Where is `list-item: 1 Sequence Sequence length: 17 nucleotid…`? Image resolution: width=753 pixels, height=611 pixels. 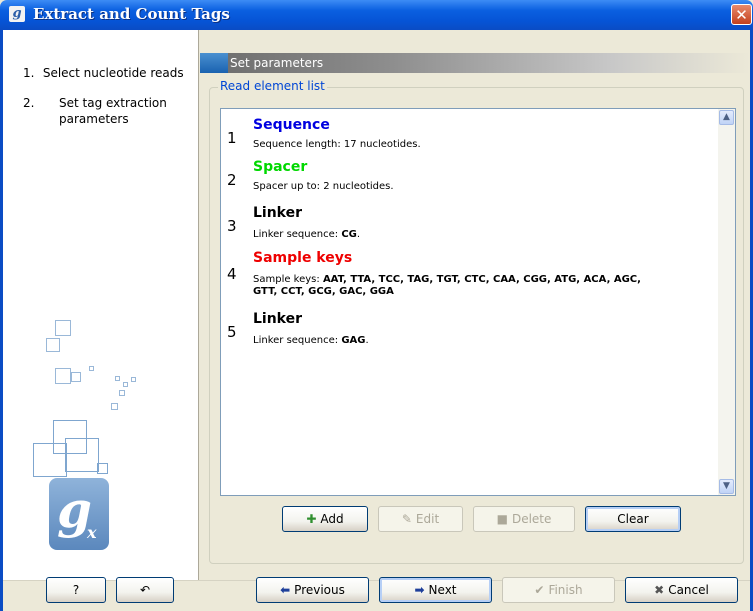 list-item: 1 Sequence Sequence length: 17 nucleotid… is located at coordinates (466, 135).